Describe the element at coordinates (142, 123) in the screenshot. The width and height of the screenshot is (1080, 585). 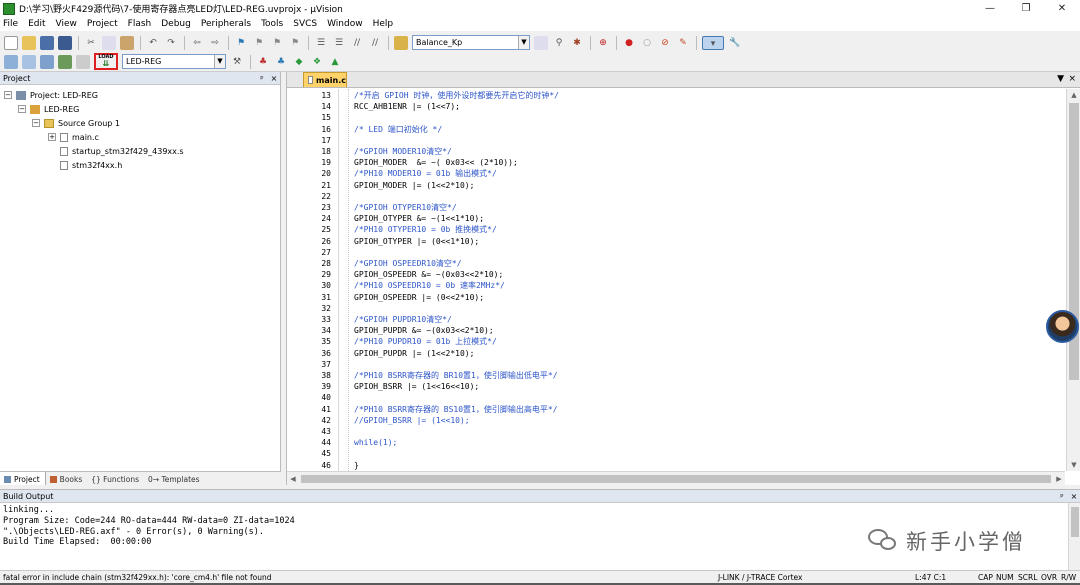
I see `tree-item-group: − Source Group 1` at that location.